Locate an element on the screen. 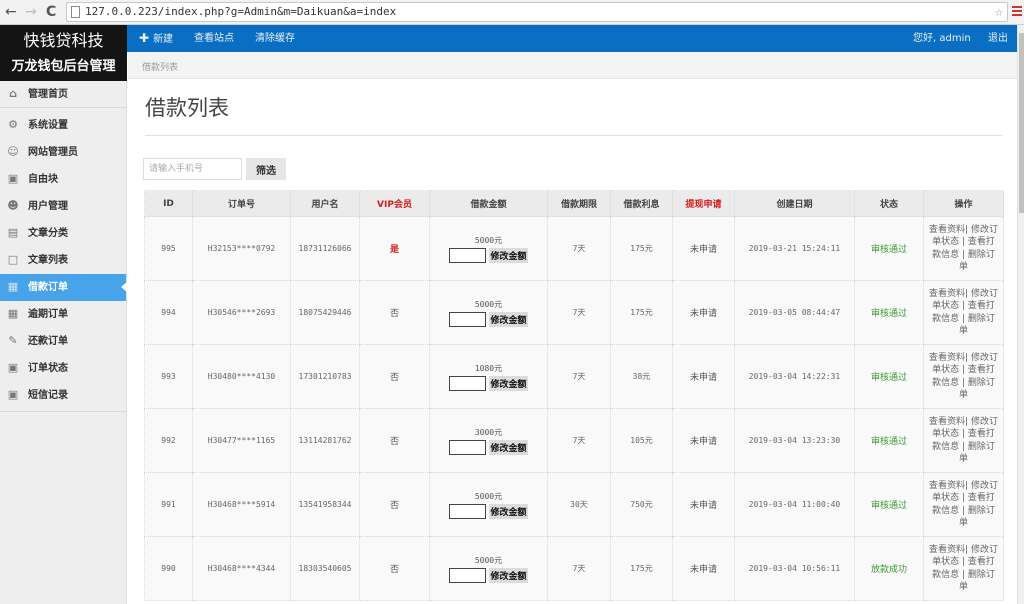 The image size is (1024, 604). sidebar-item: ⚙ 系统设置 is located at coordinates (63, 125).